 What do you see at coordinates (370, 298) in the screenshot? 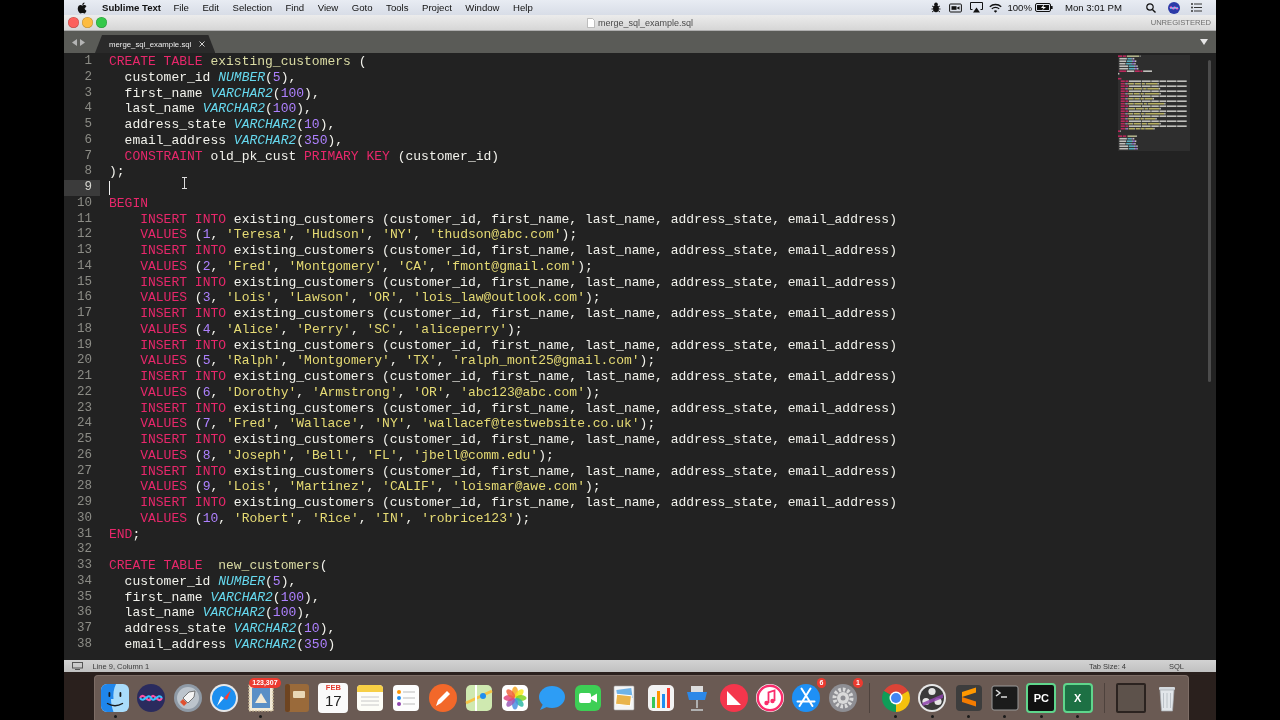
I see `code-line: VALUES (3, 'Lois', 'Lawson', 'OR', 'lois_law@outlook.com');` at bounding box center [370, 298].